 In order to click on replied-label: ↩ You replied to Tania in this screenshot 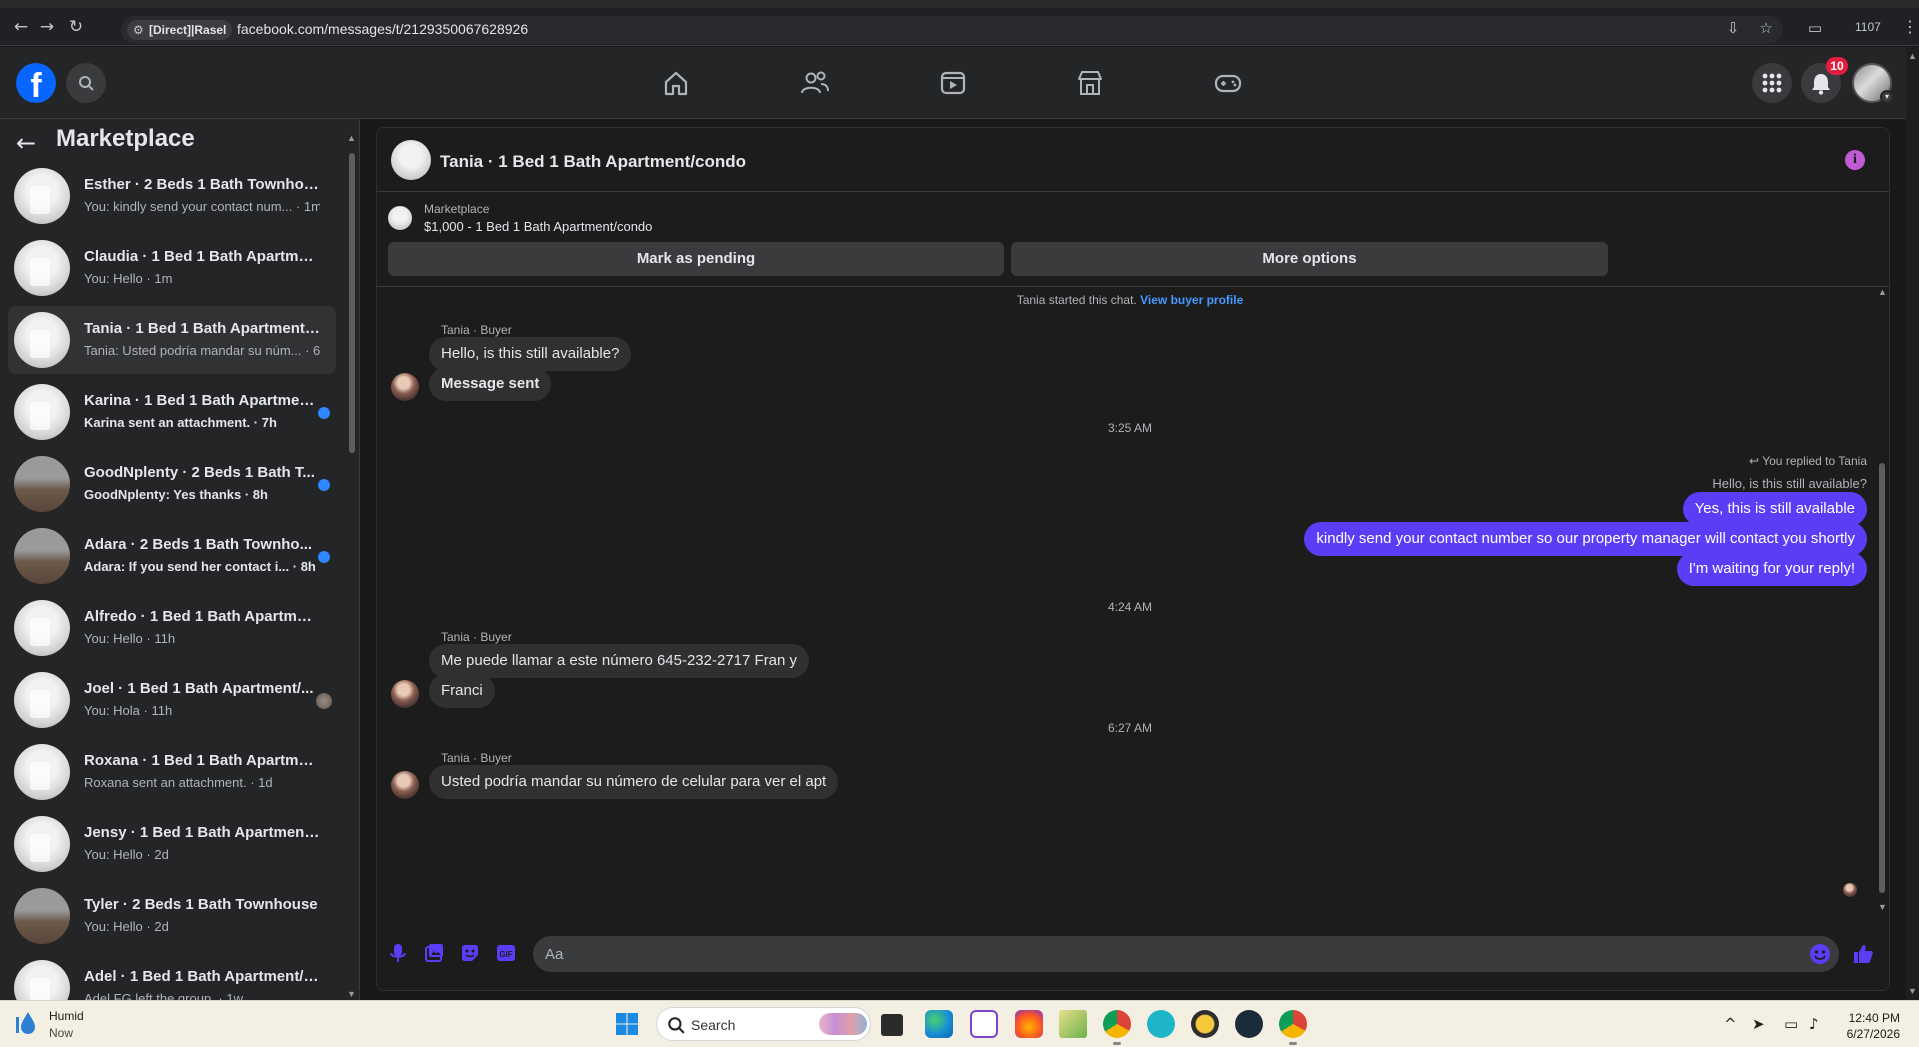, I will do `click(1808, 461)`.